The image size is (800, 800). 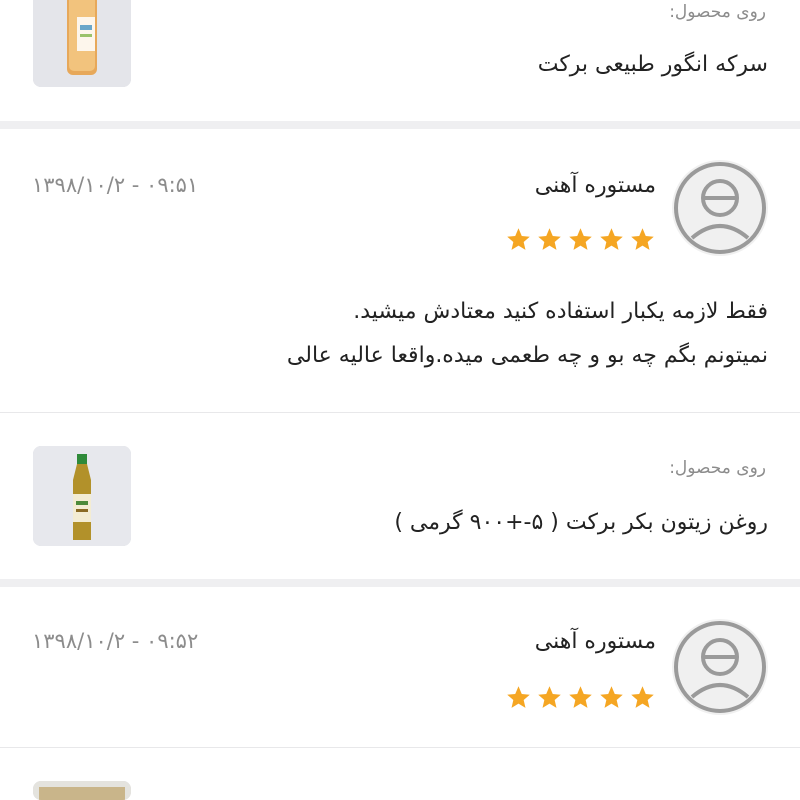 I want to click on vinegar-bottle-image, so click(x=82, y=43).